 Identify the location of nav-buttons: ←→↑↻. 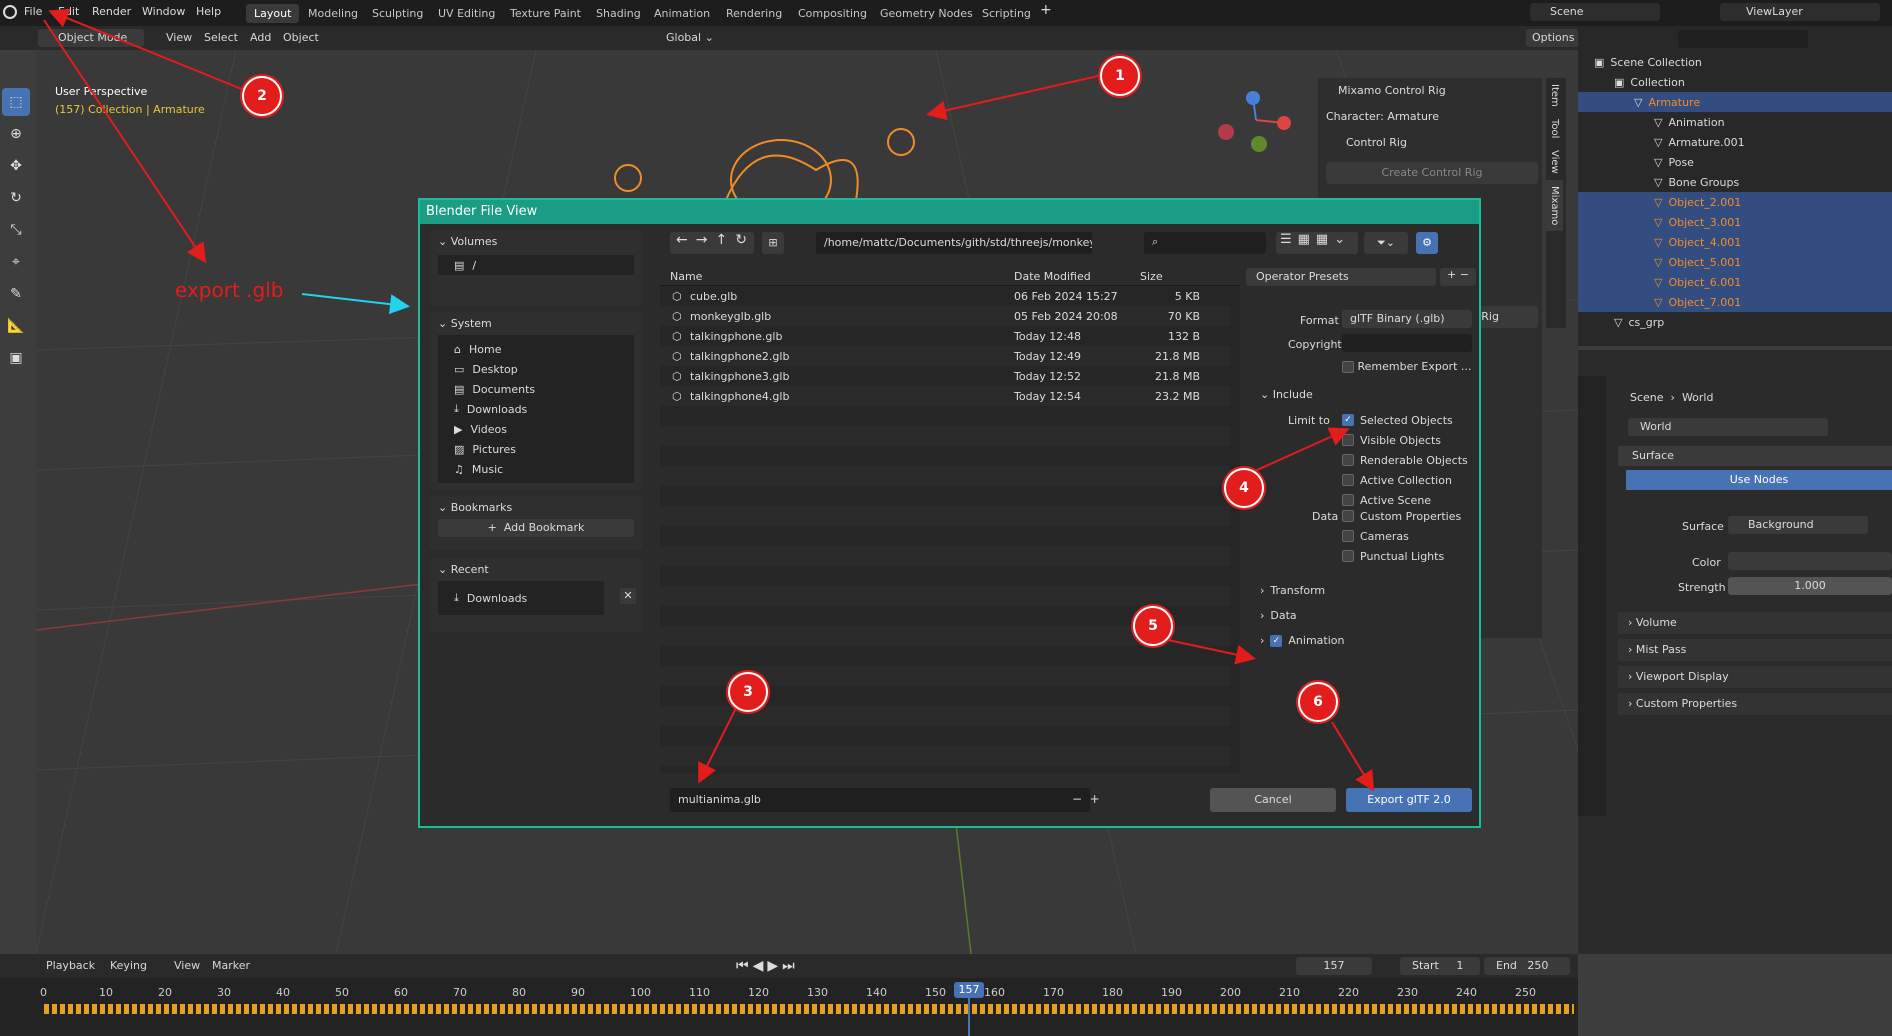
(712, 243).